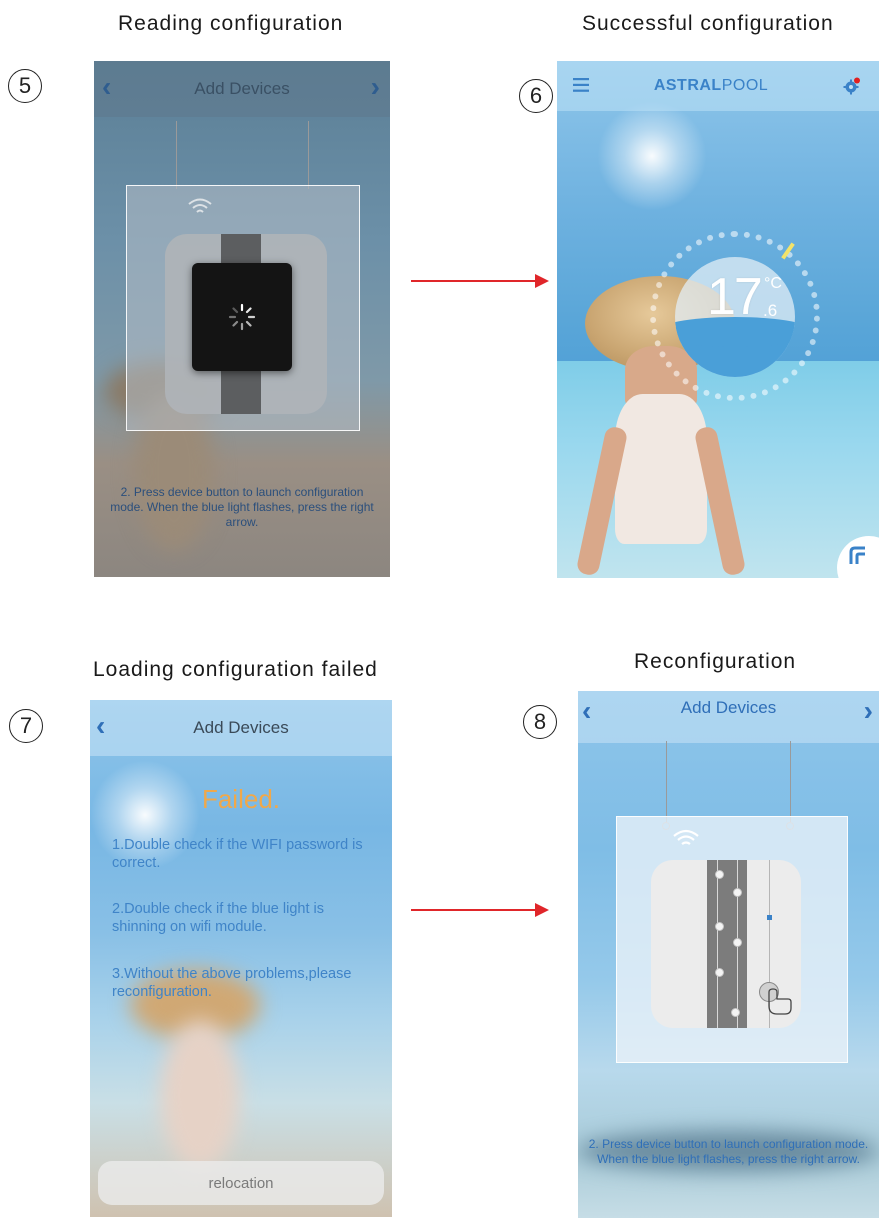 The image size is (879, 1219). I want to click on app-header: ASTRALPOOL, so click(718, 86).